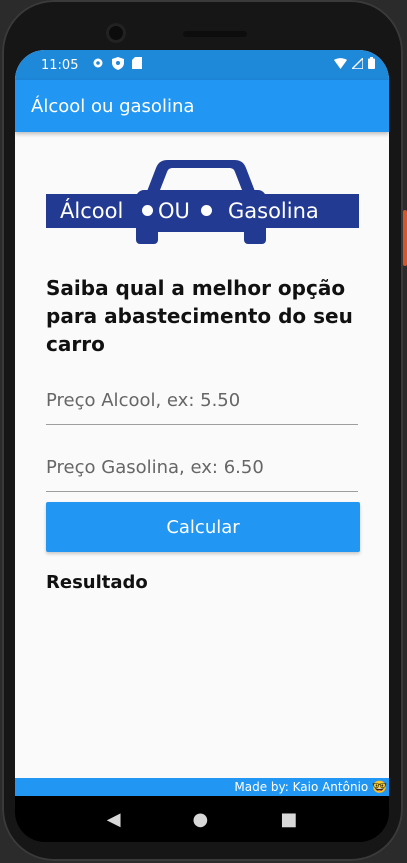 This screenshot has height=863, width=407. I want to click on app-title: Álcool ou gasolina, so click(113, 106).